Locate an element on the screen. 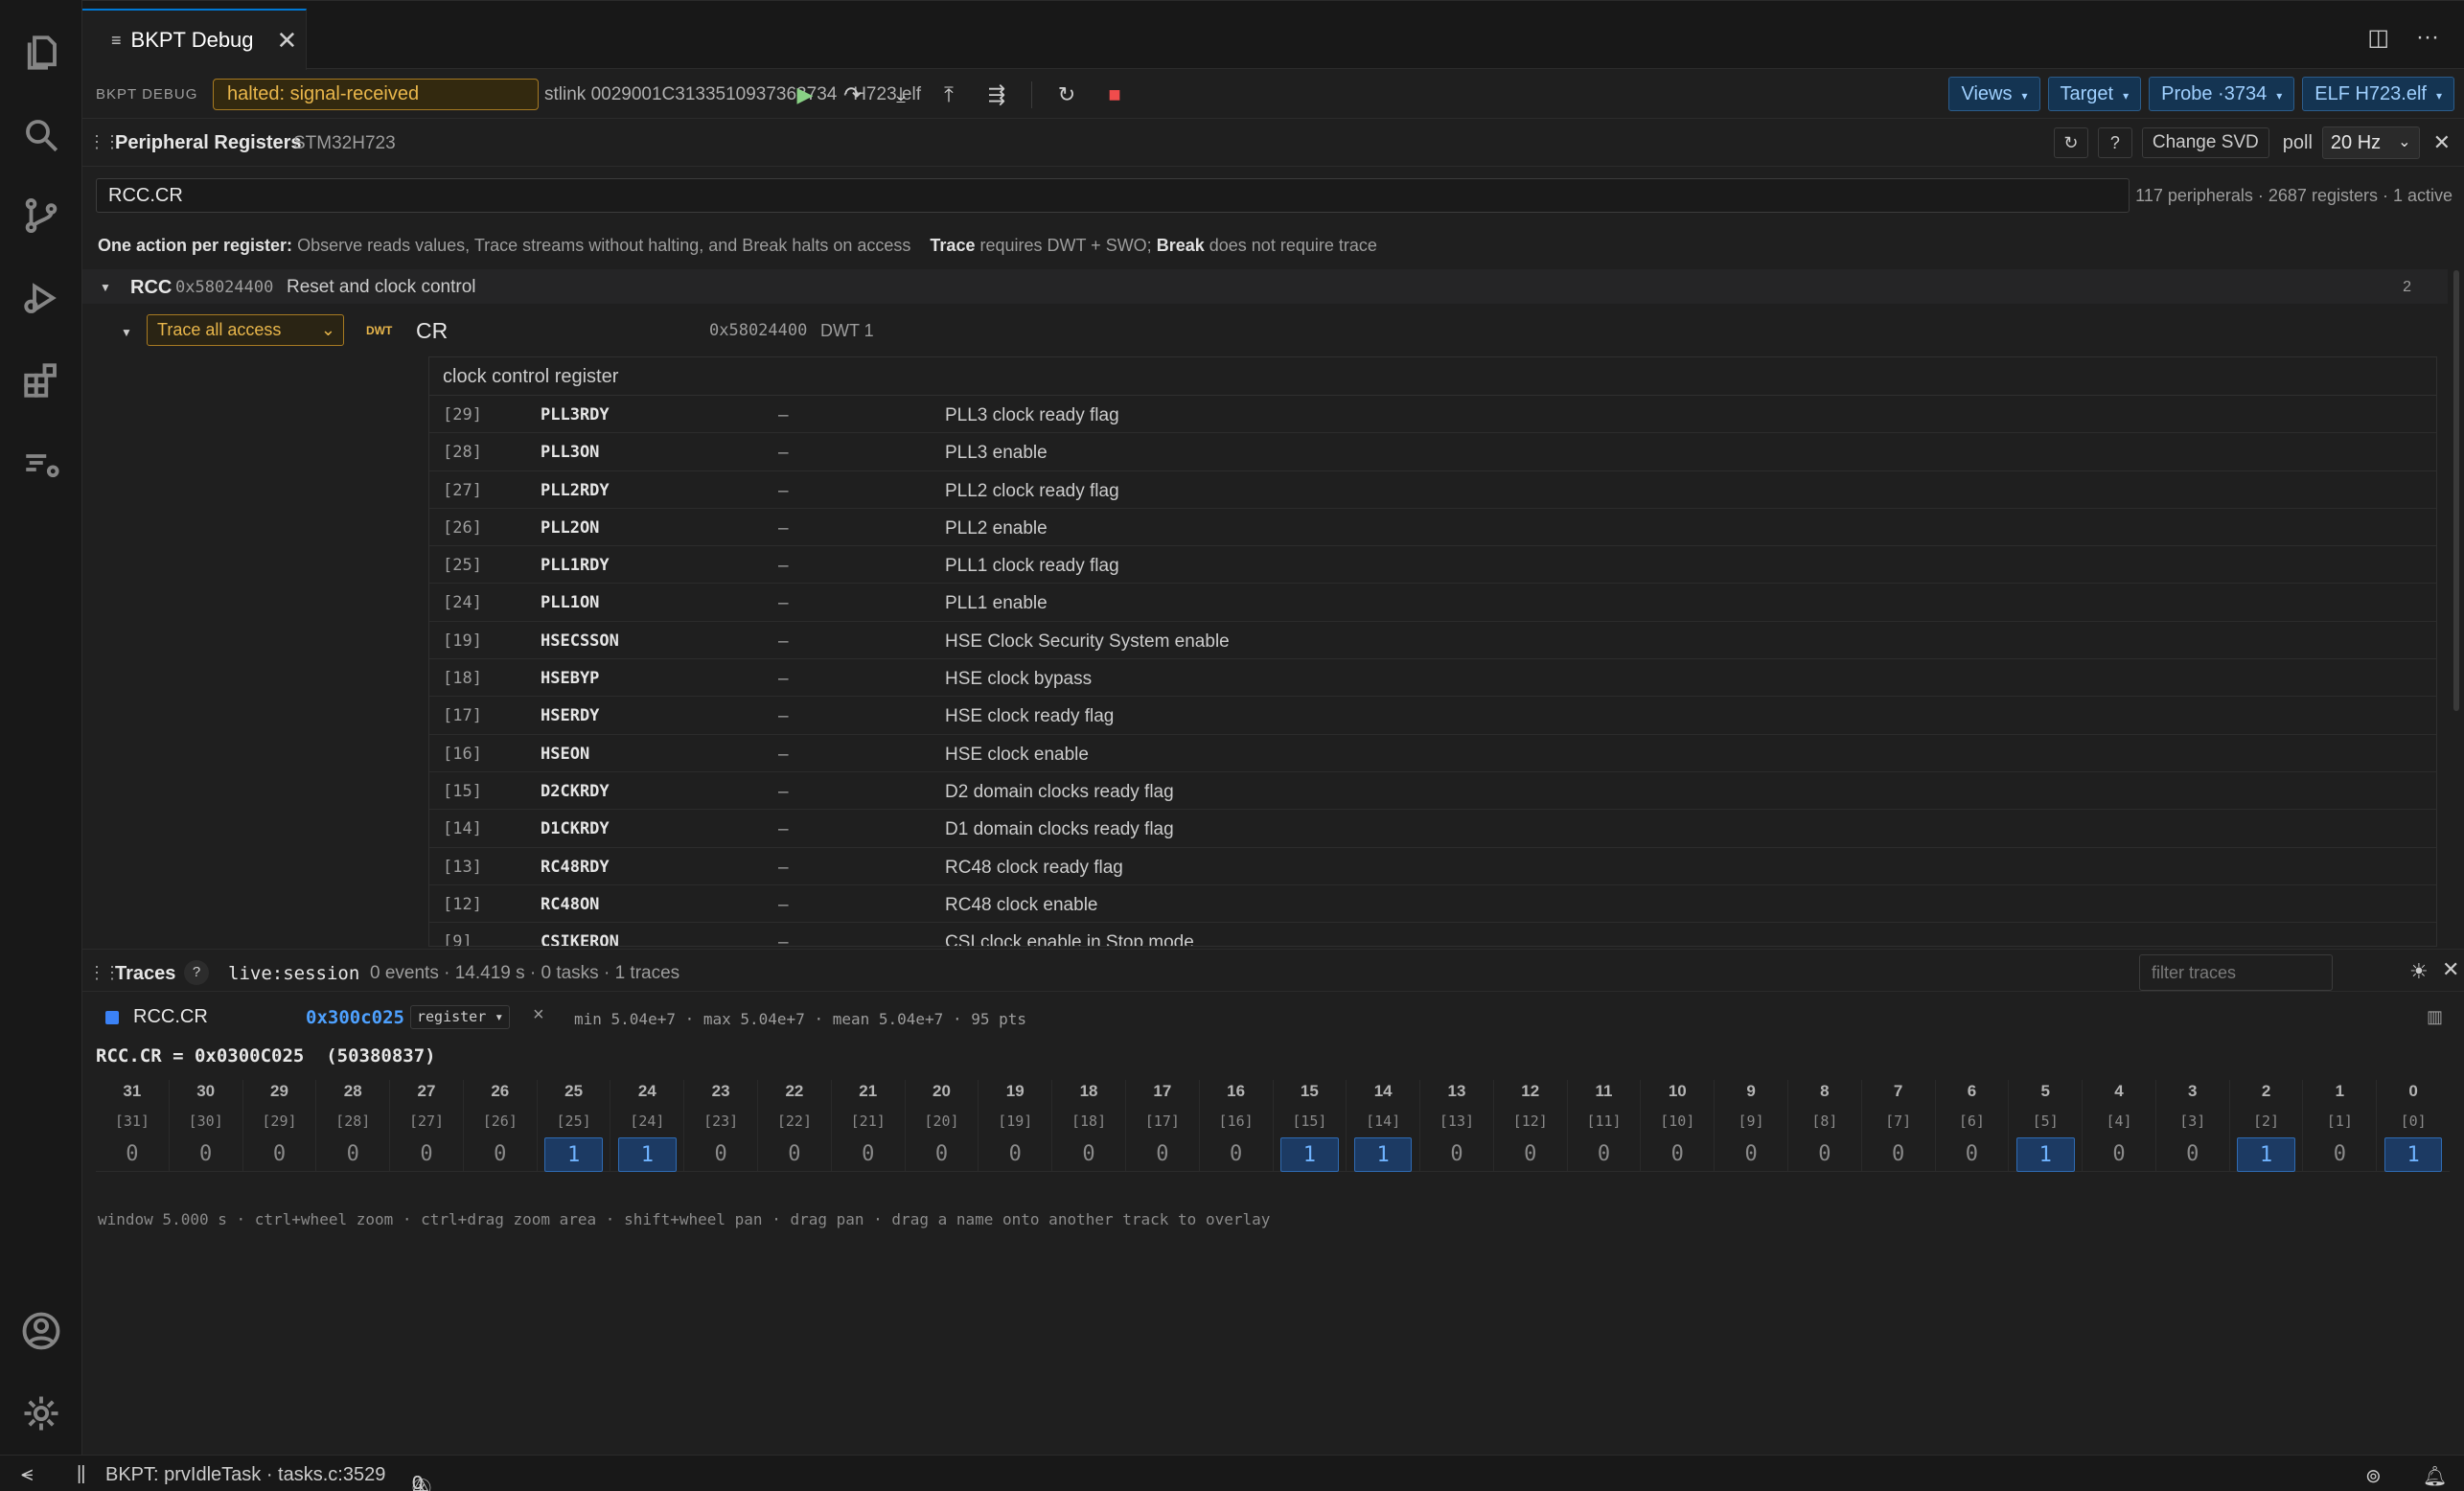  step-into-icon: ⤓ is located at coordinates (900, 94).